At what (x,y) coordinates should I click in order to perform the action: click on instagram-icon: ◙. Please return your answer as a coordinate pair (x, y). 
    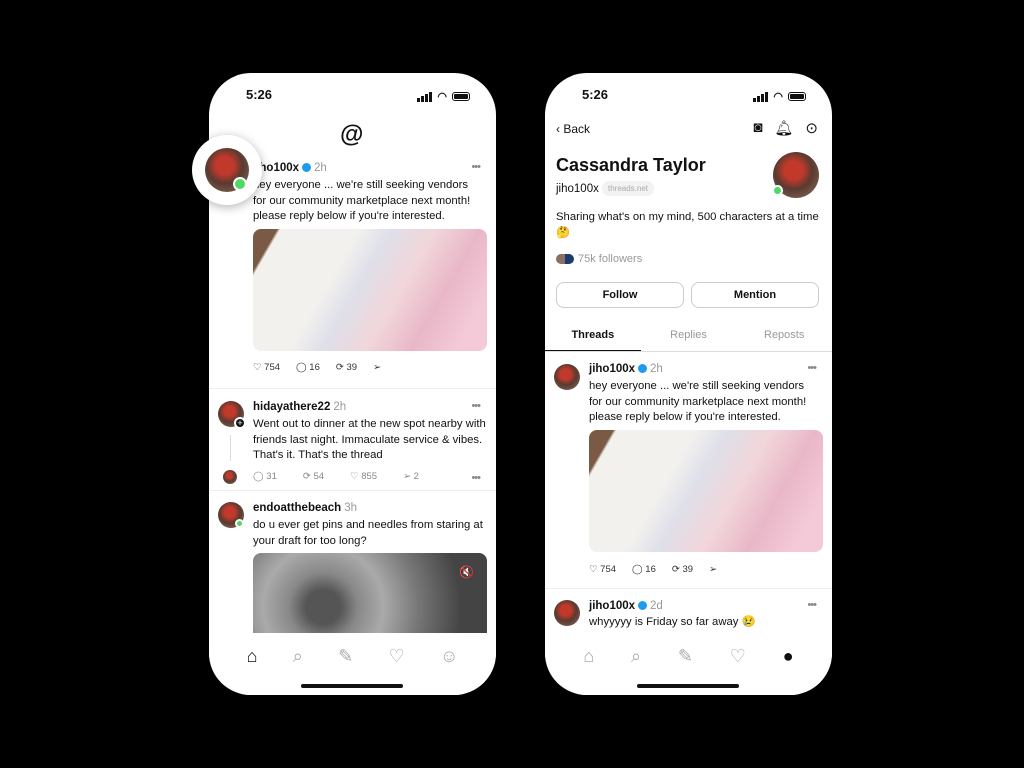
    Looking at the image, I should click on (757, 128).